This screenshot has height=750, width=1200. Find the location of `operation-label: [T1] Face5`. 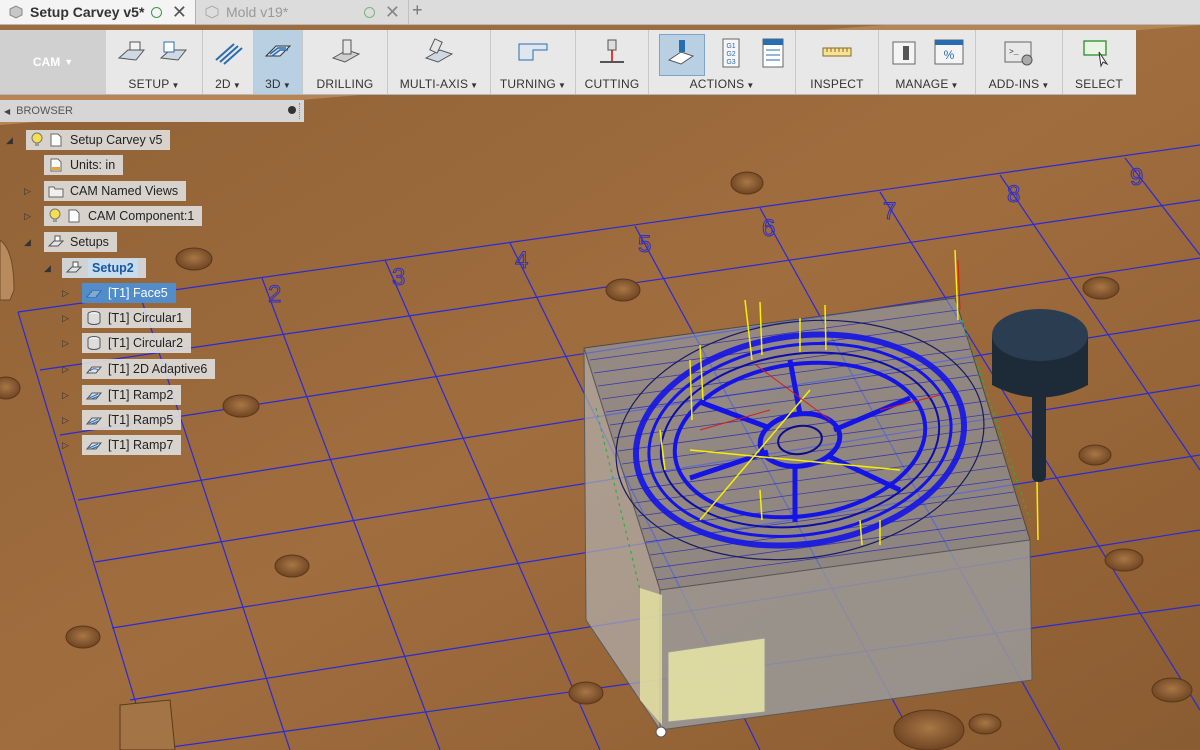

operation-label: [T1] Face5 is located at coordinates (138, 293).